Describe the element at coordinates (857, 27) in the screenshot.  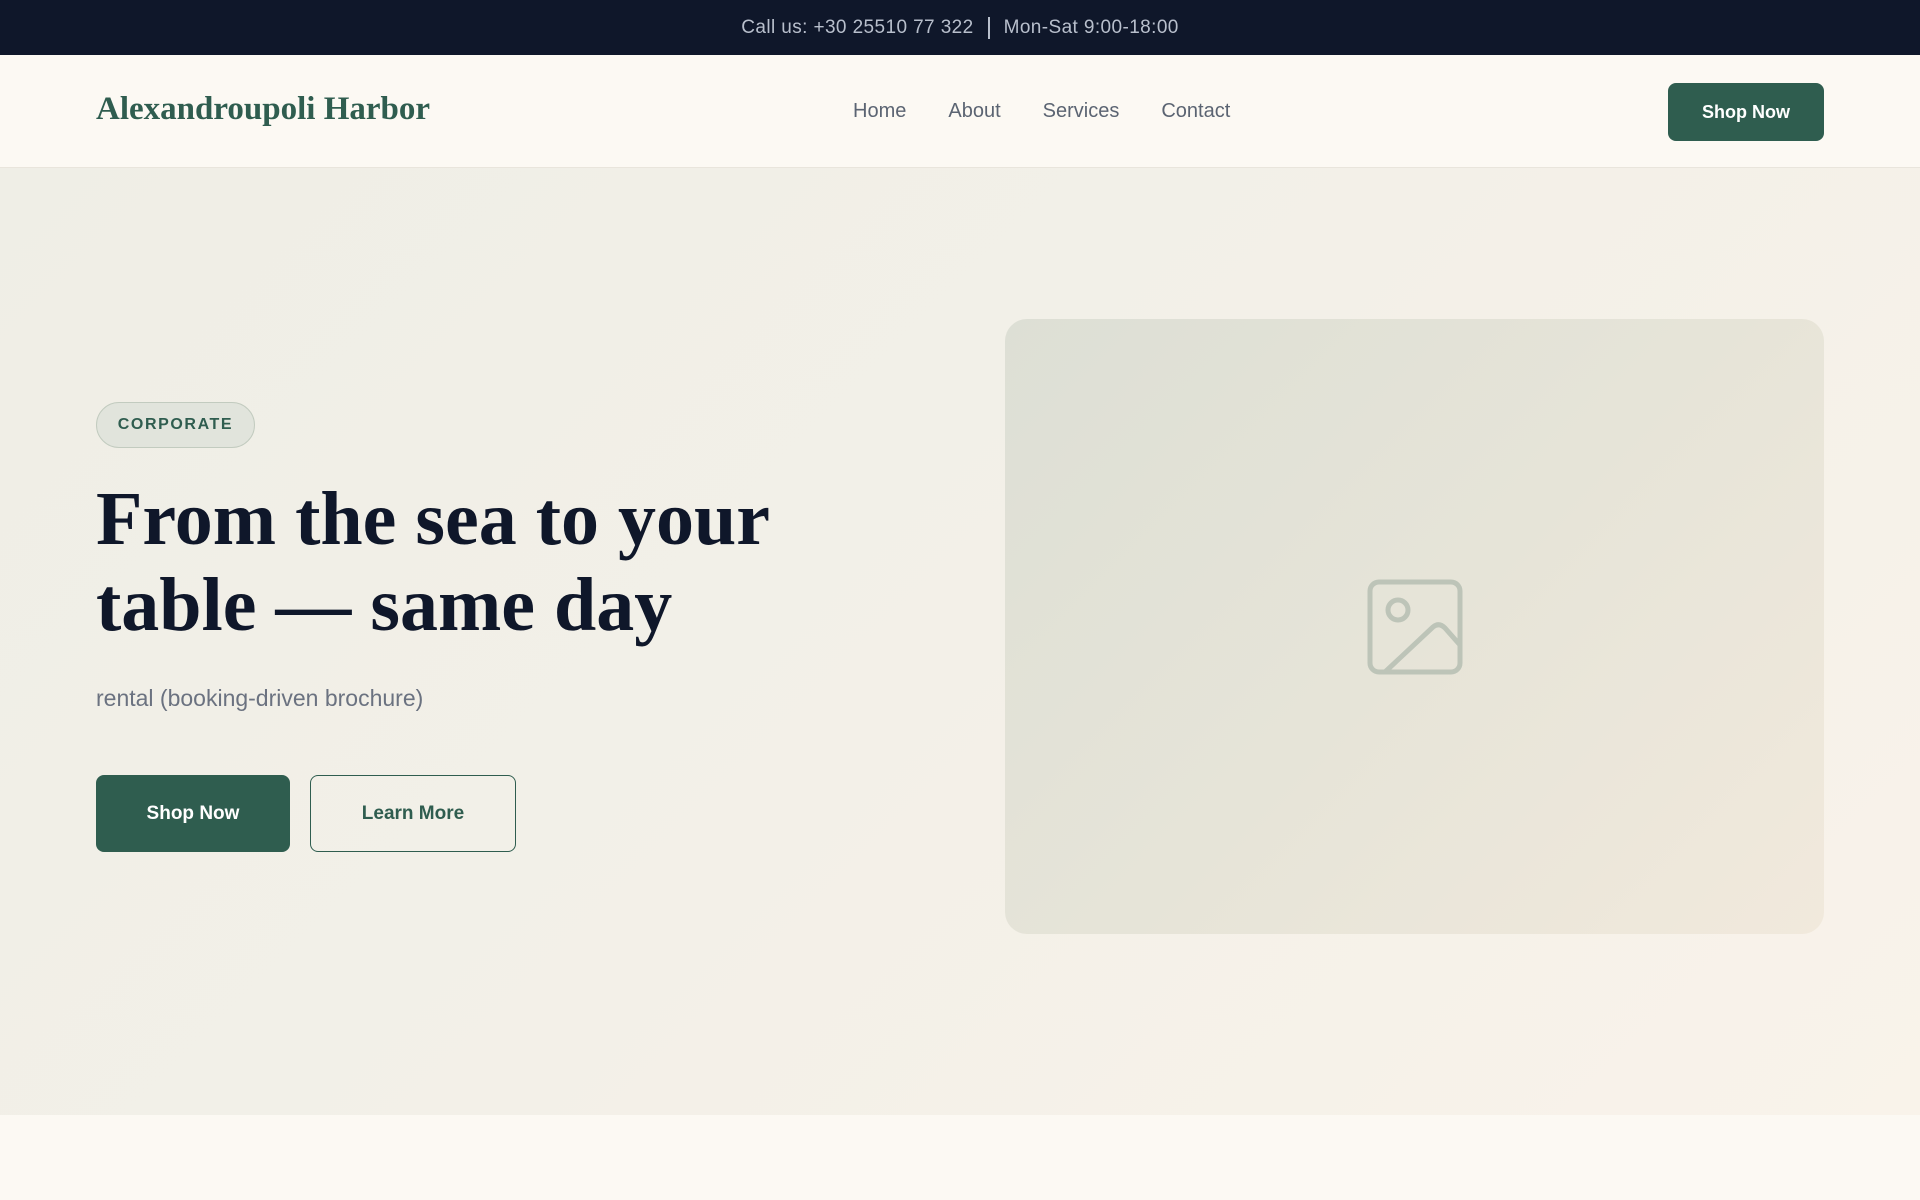
I see `phone-text: Call us: +30 25510 77 322` at that location.